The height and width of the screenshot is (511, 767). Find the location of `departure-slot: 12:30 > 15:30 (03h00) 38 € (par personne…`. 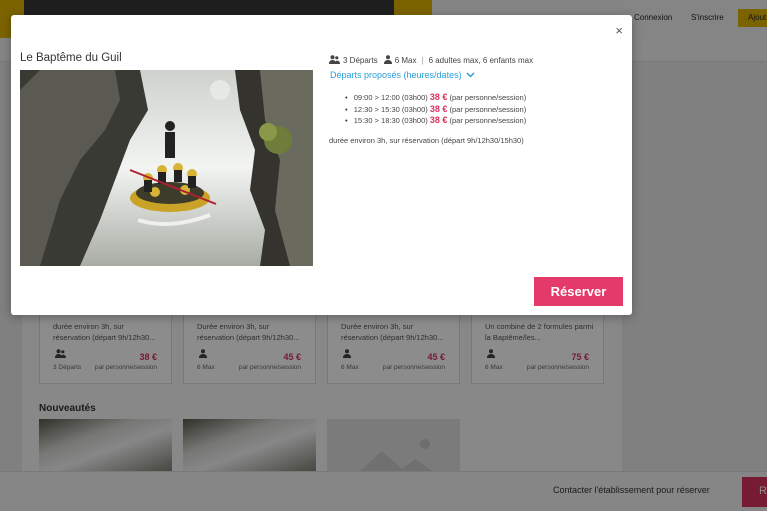

departure-slot: 12:30 > 15:30 (03h00) 38 € (par personne… is located at coordinates (435, 110).